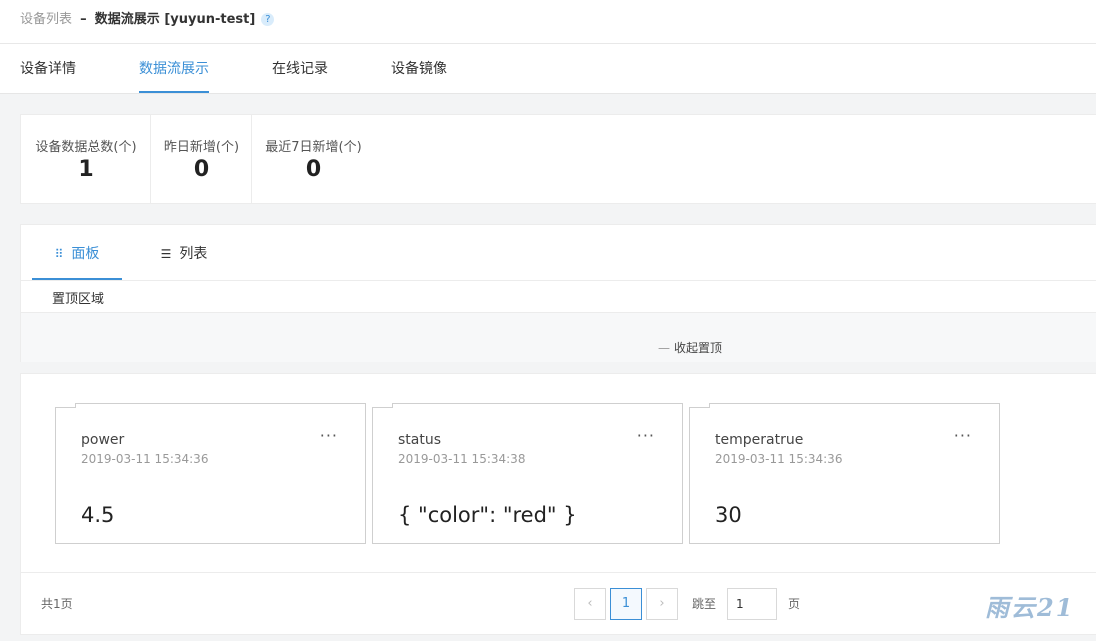  What do you see at coordinates (98, 515) in the screenshot?
I see `datapoint-value: 4.5` at bounding box center [98, 515].